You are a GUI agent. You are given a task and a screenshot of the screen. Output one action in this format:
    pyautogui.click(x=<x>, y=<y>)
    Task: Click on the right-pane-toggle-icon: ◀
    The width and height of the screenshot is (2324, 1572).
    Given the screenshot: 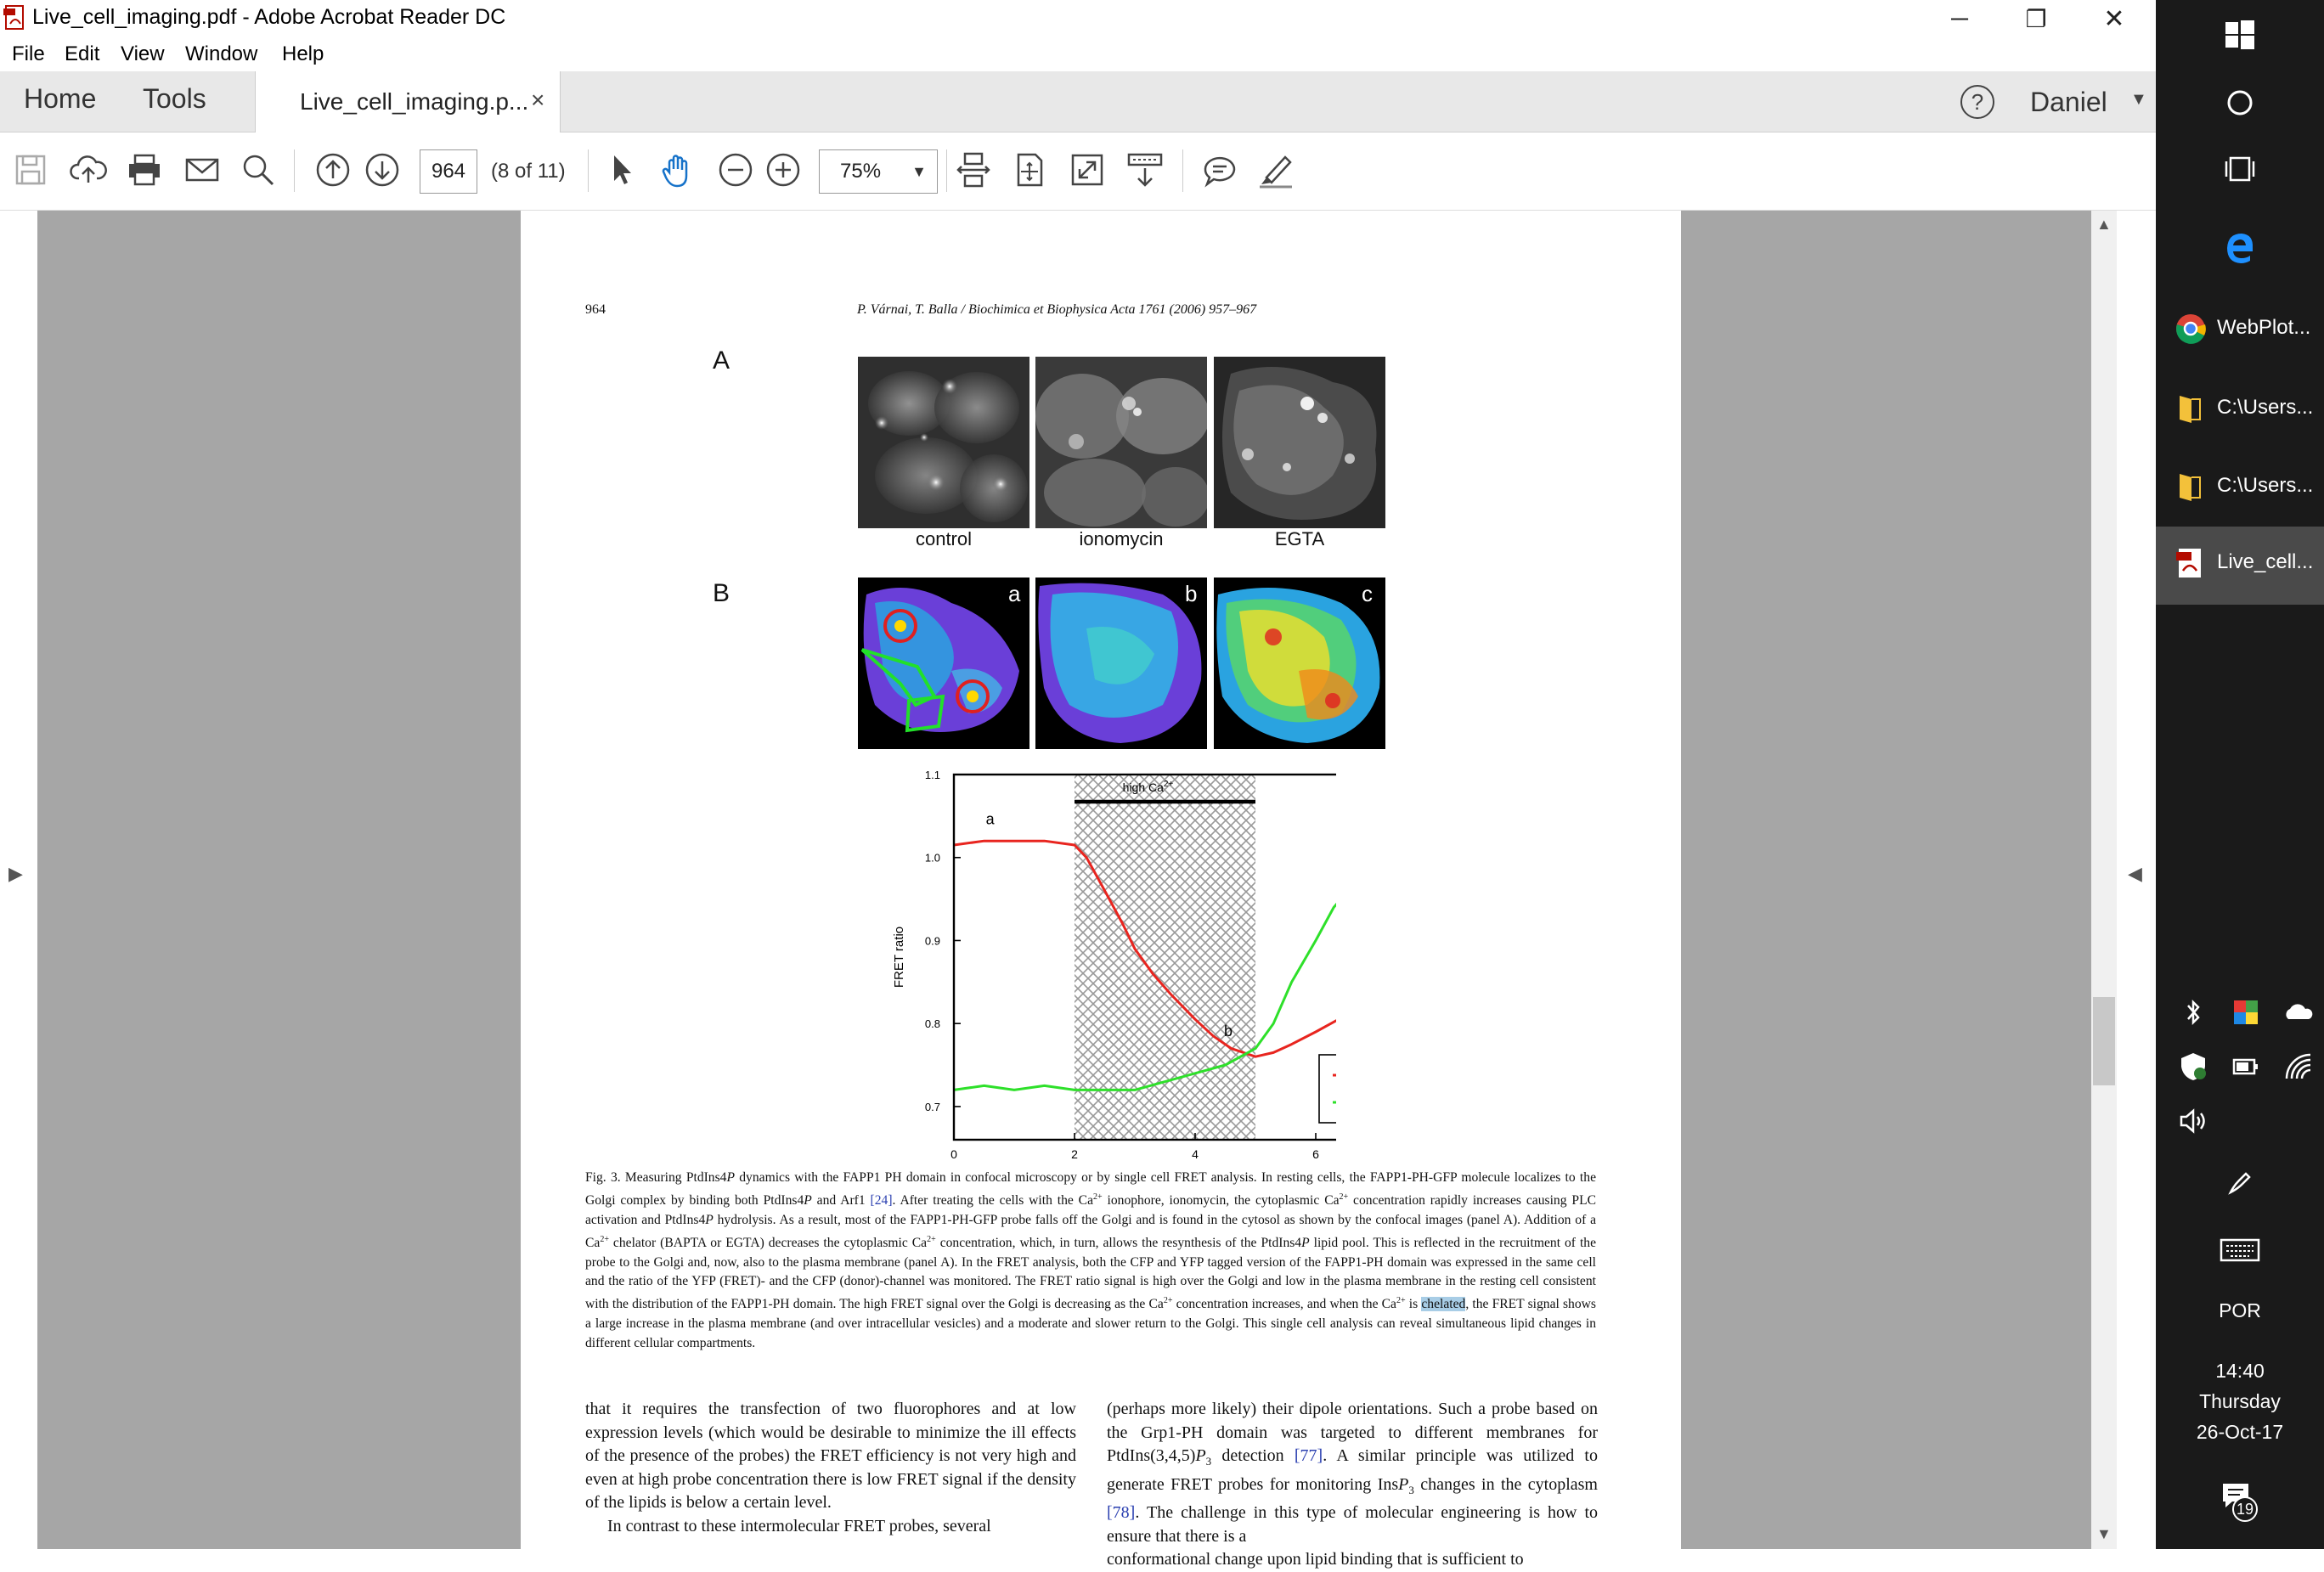 What is the action you would take?
    pyautogui.click(x=2135, y=874)
    